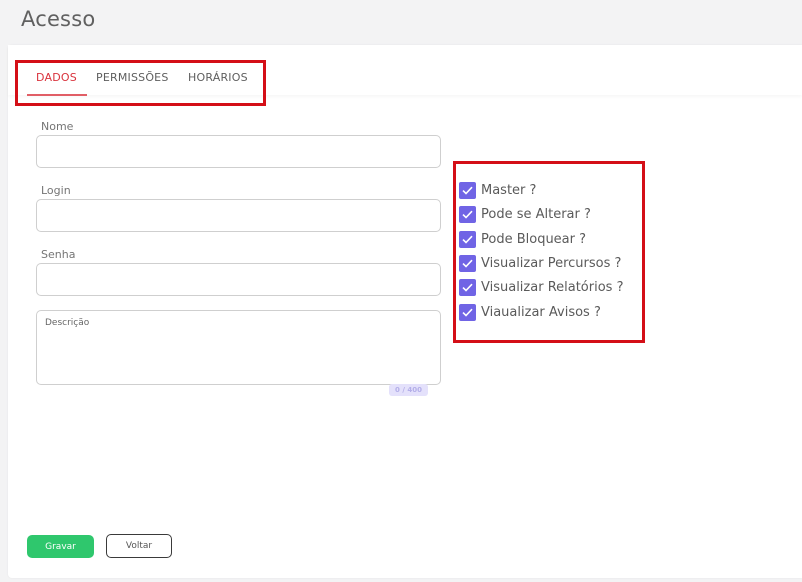 The image size is (802, 582). Describe the element at coordinates (552, 287) in the screenshot. I see `permission-label: Visualizar Relatórios ?` at that location.